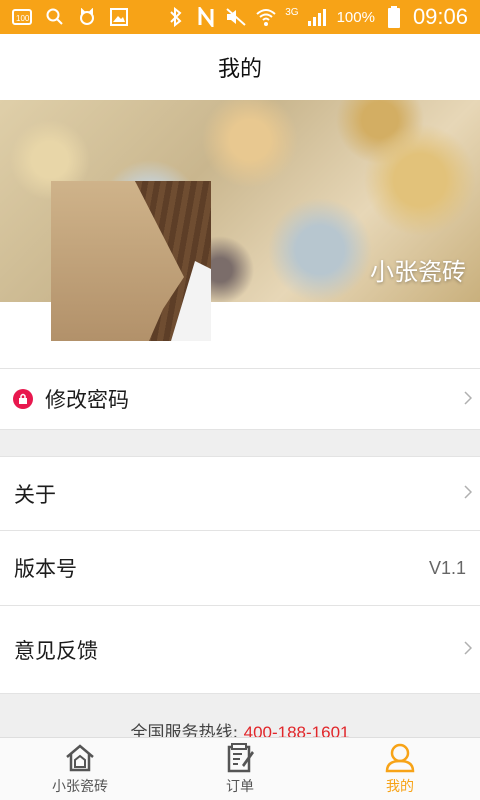  Describe the element at coordinates (447, 567) in the screenshot. I see `version-value: V1.1` at that location.